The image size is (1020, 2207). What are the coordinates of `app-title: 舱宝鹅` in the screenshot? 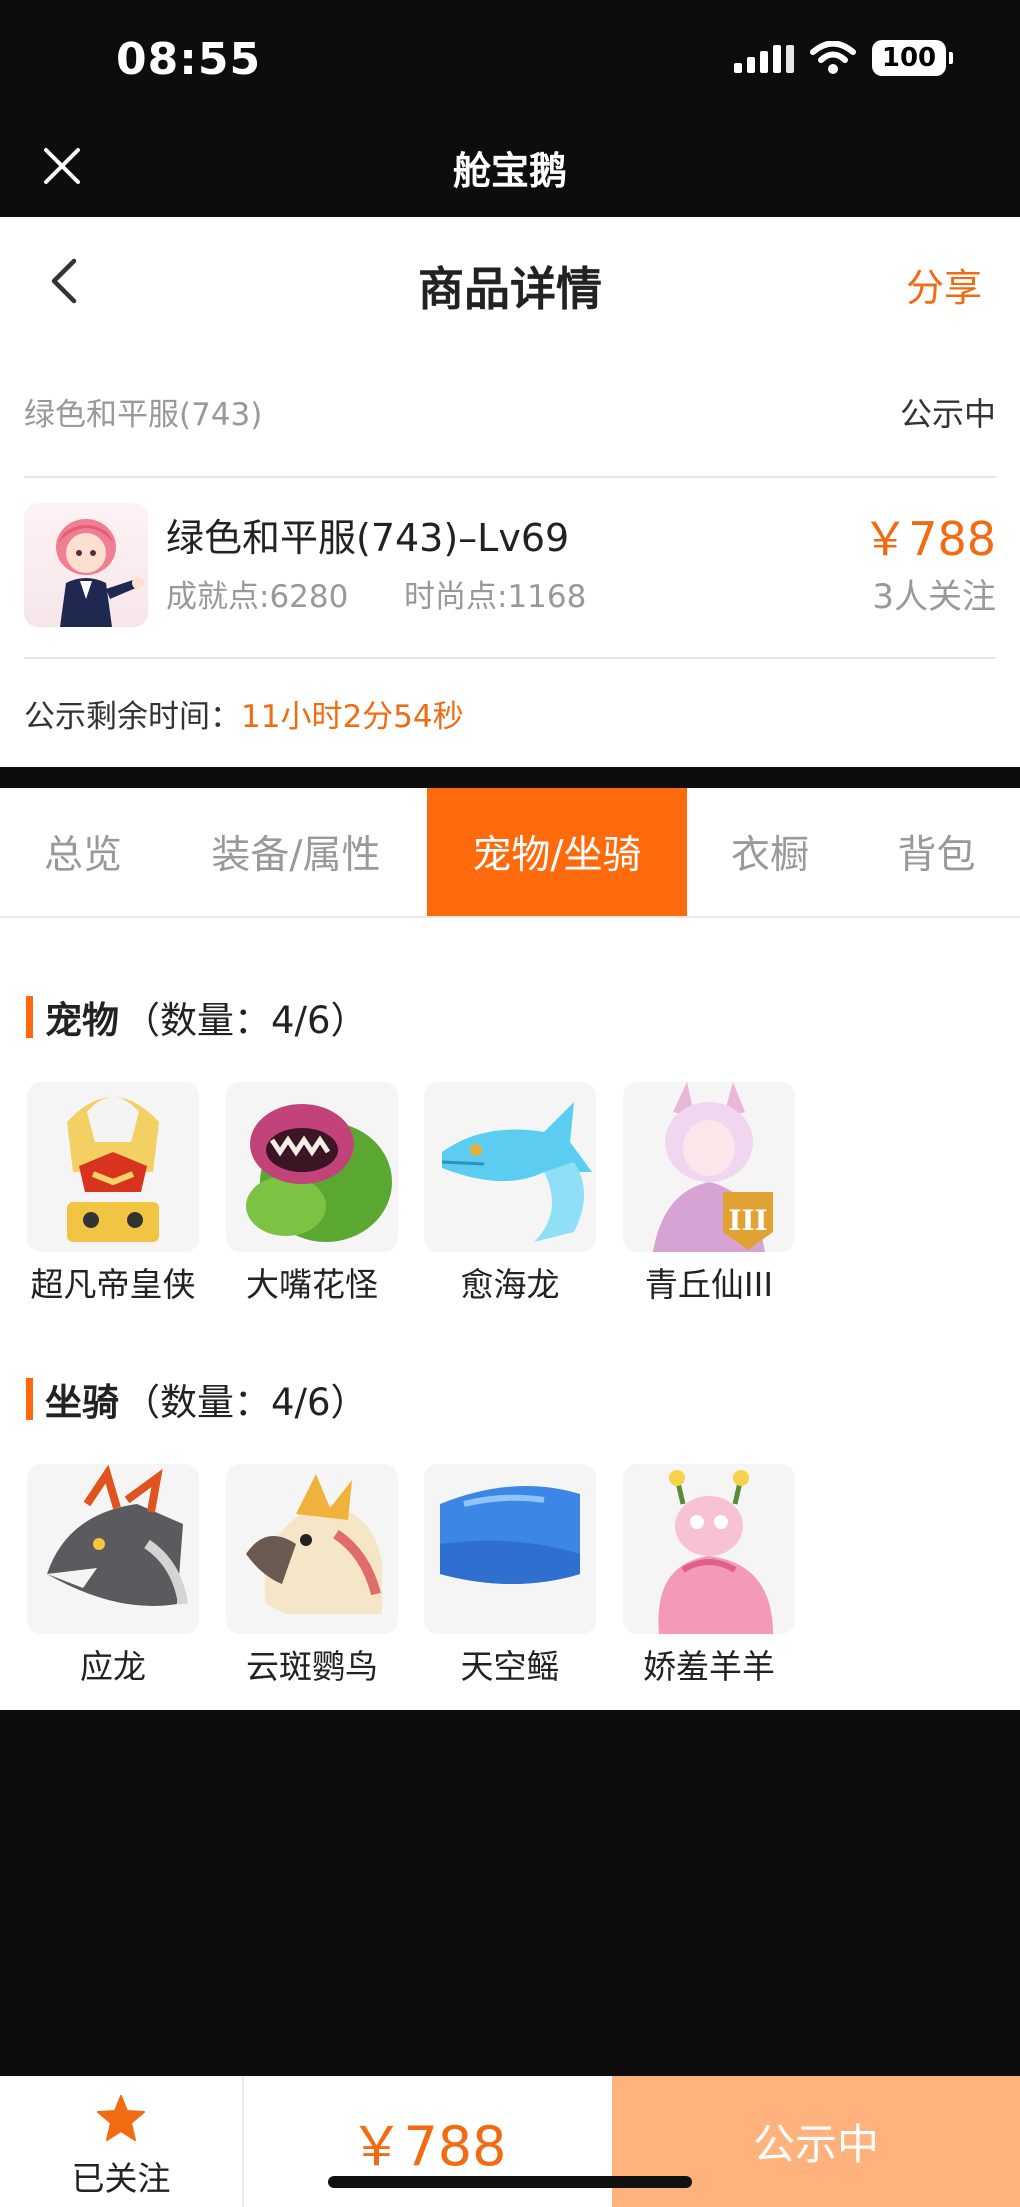 It's located at (509, 171).